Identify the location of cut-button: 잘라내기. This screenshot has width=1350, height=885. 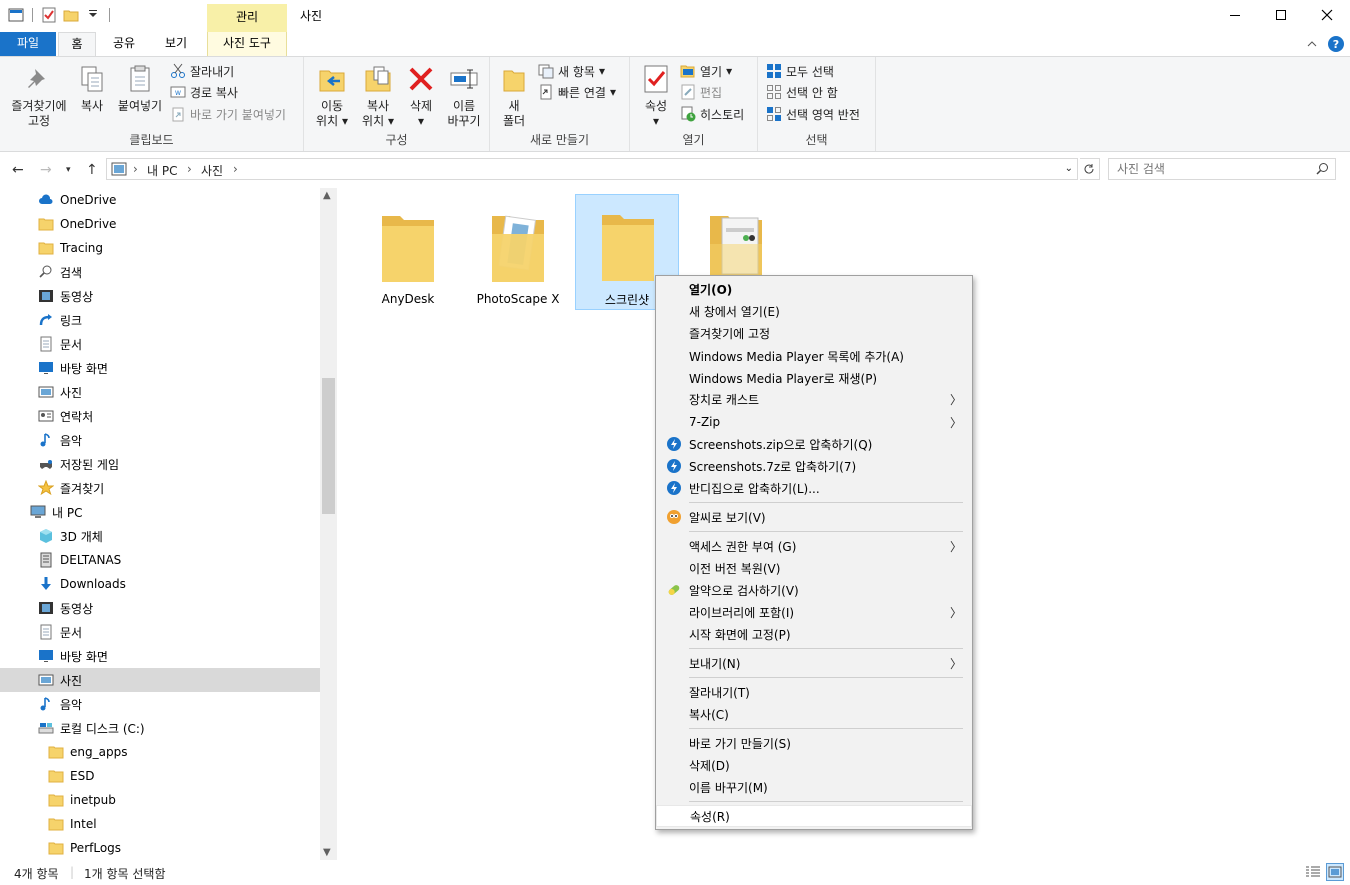
(202, 71).